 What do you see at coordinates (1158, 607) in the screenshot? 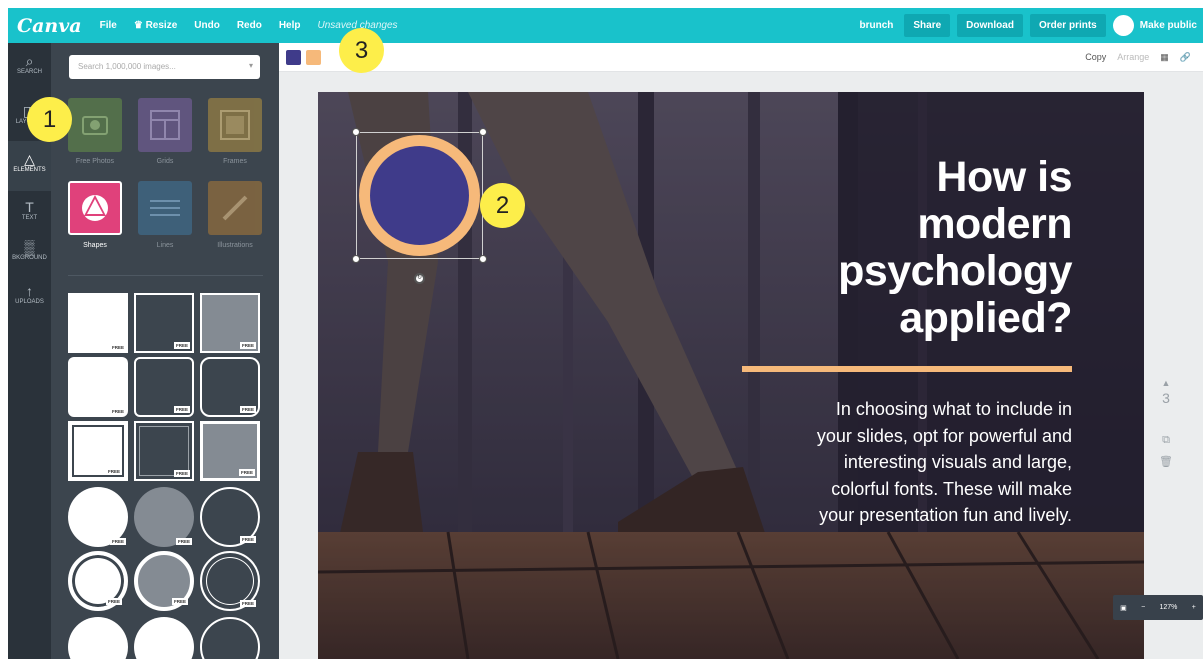
I see `zoom-bar: ▣ − 127% +` at bounding box center [1158, 607].